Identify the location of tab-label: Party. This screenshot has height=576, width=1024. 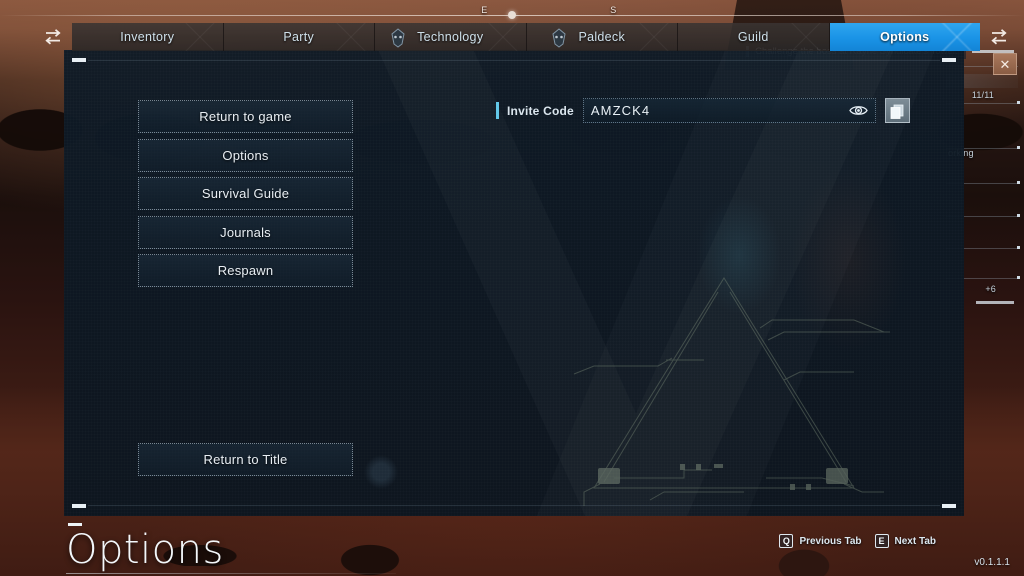
(299, 37).